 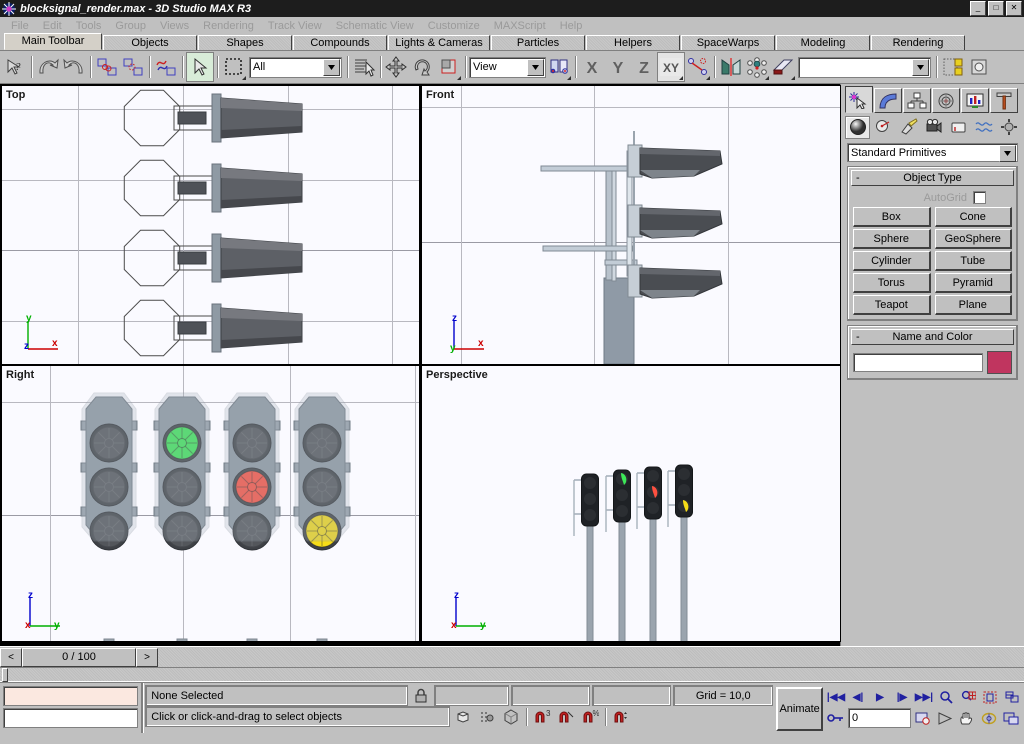 What do you see at coordinates (859, 99) in the screenshot?
I see `create-tab` at bounding box center [859, 99].